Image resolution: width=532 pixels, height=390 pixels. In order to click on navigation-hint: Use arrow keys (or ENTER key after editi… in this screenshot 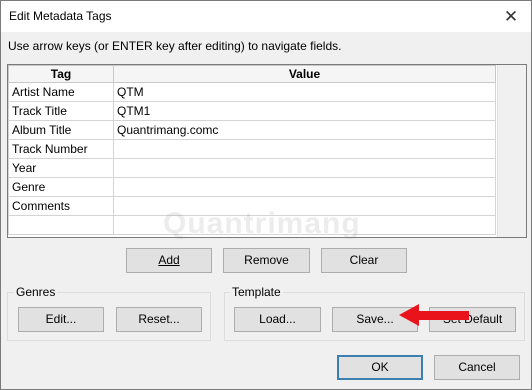, I will do `click(175, 46)`.